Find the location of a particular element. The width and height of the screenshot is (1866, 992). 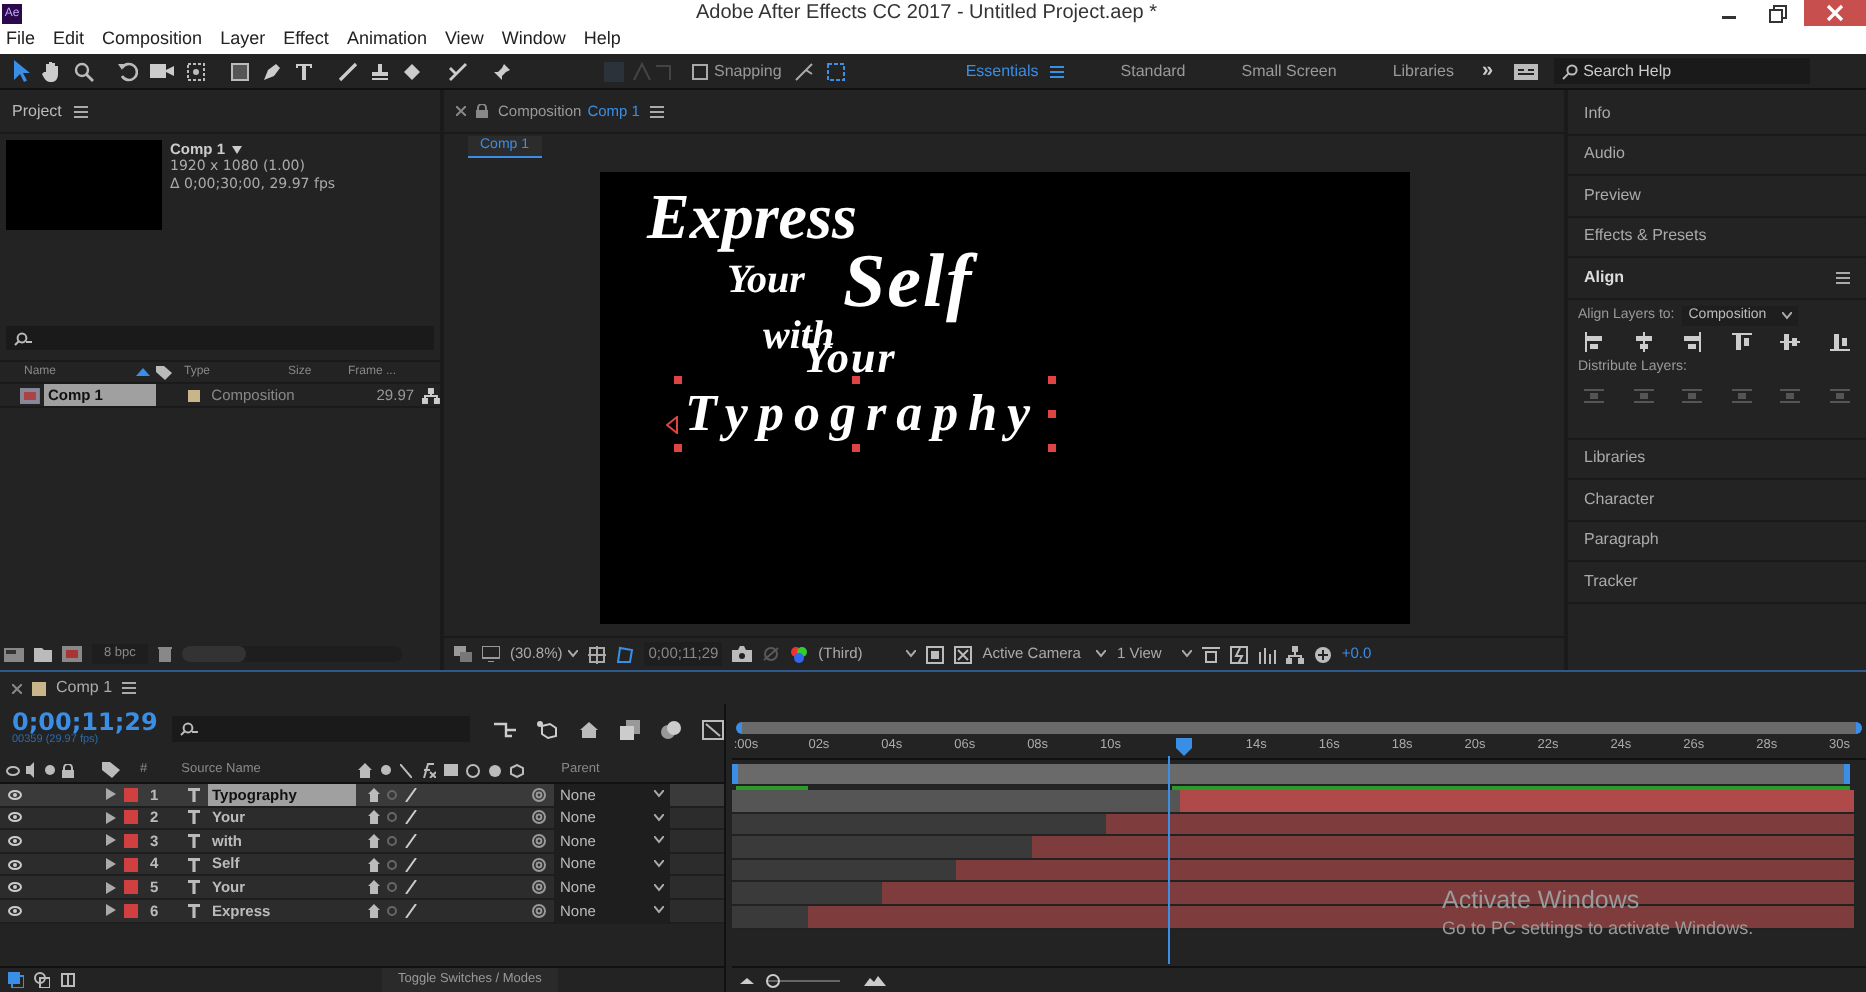

menu-item: File is located at coordinates (21, 40).